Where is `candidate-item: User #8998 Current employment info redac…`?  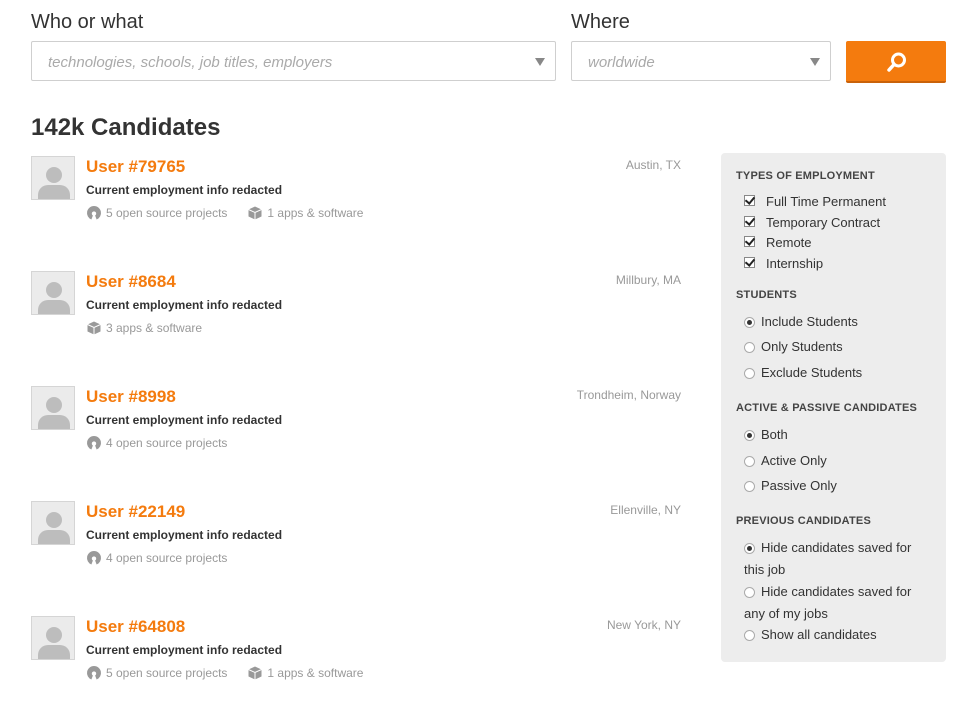 candidate-item: User #8998 Current employment info redac… is located at coordinates (358, 431).